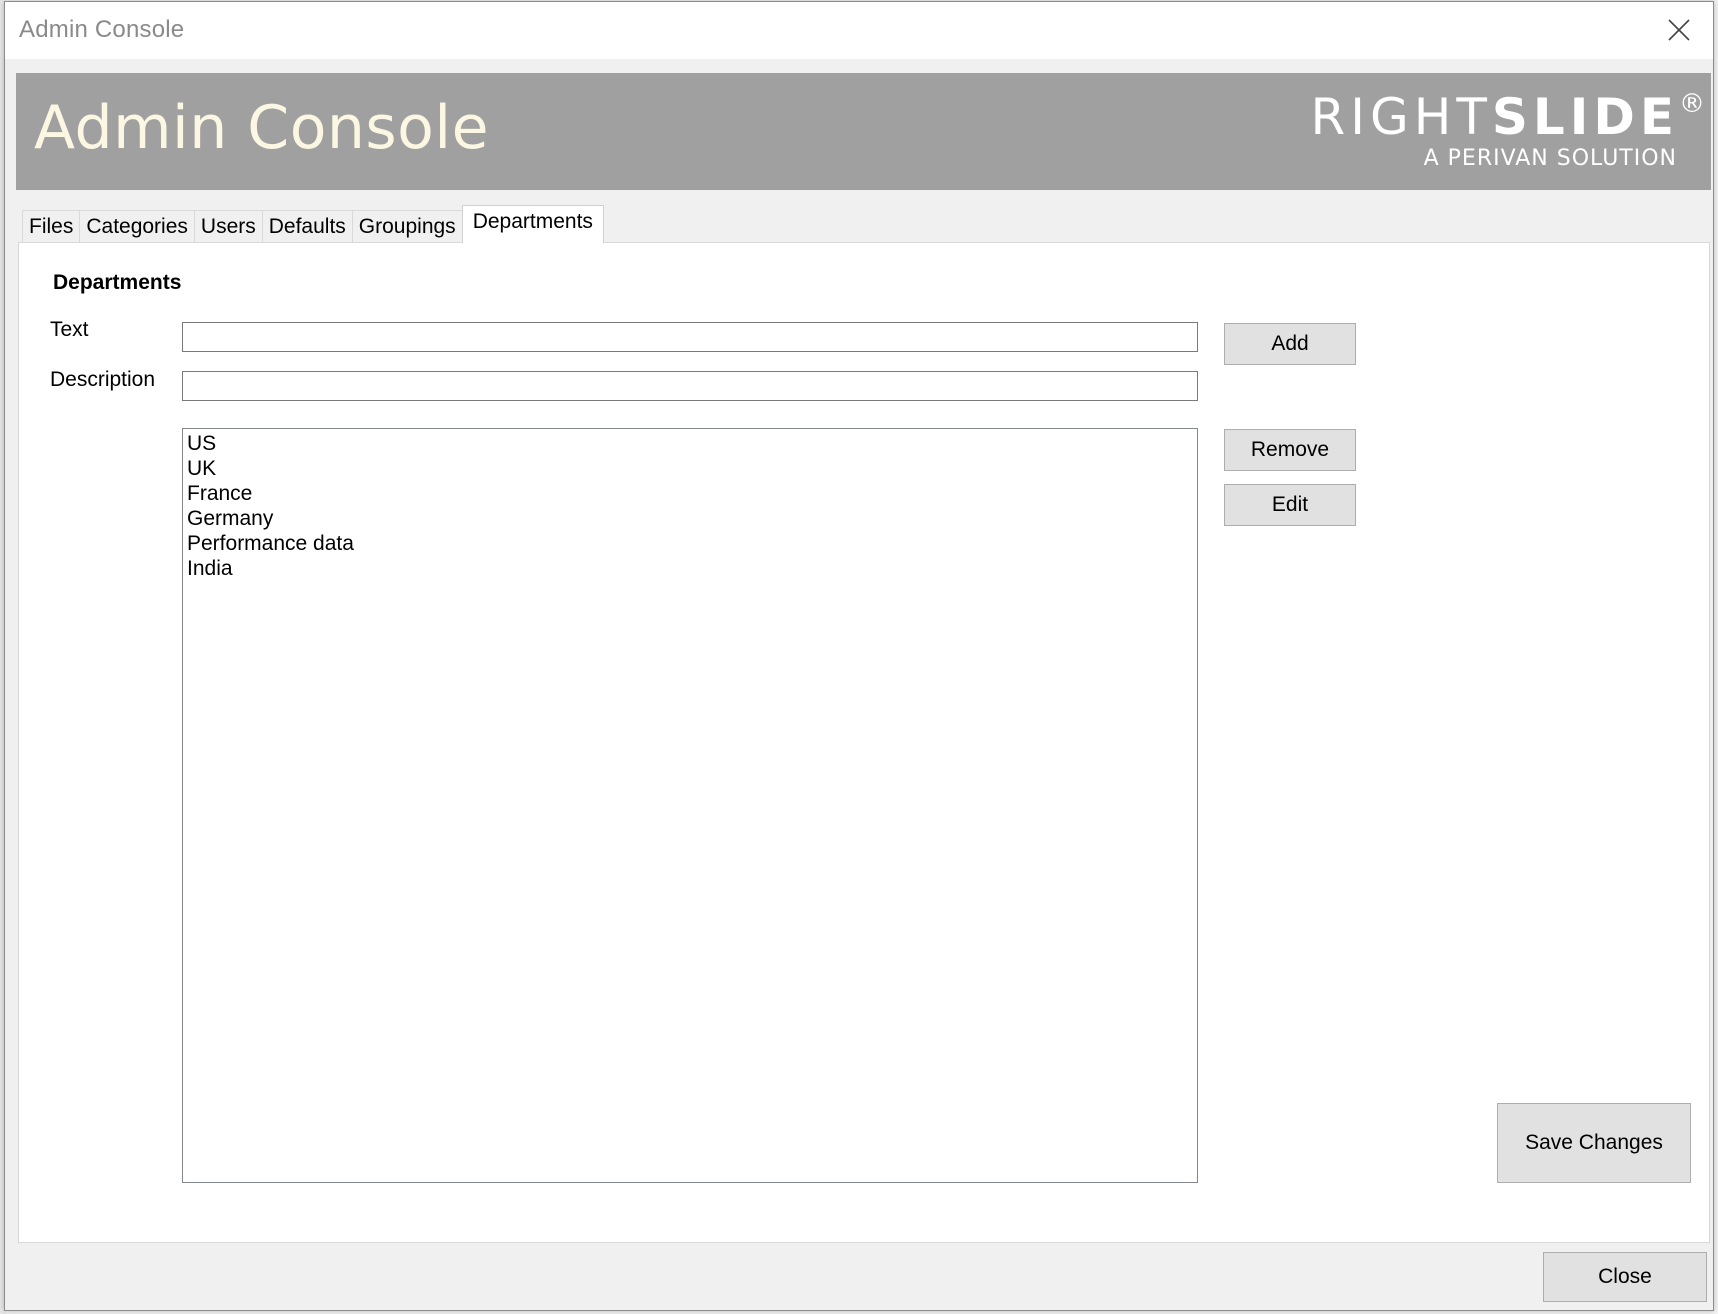 The width and height of the screenshot is (1718, 1314). Describe the element at coordinates (1550, 158) in the screenshot. I see `brand-tagline: A PERIVAN SOLUTION` at that location.